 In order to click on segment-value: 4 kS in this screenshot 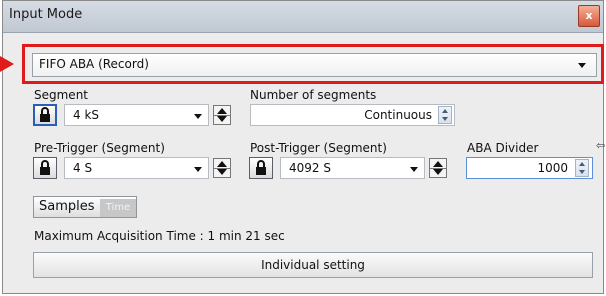, I will do `click(86, 115)`.